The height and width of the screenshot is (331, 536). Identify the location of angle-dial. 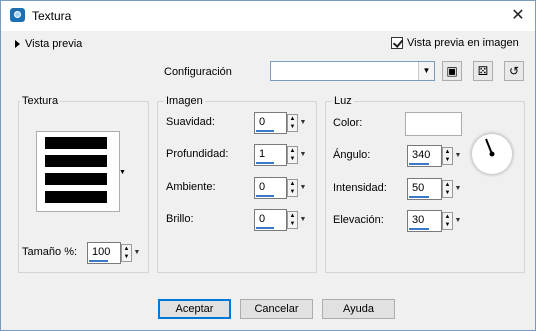
(492, 154).